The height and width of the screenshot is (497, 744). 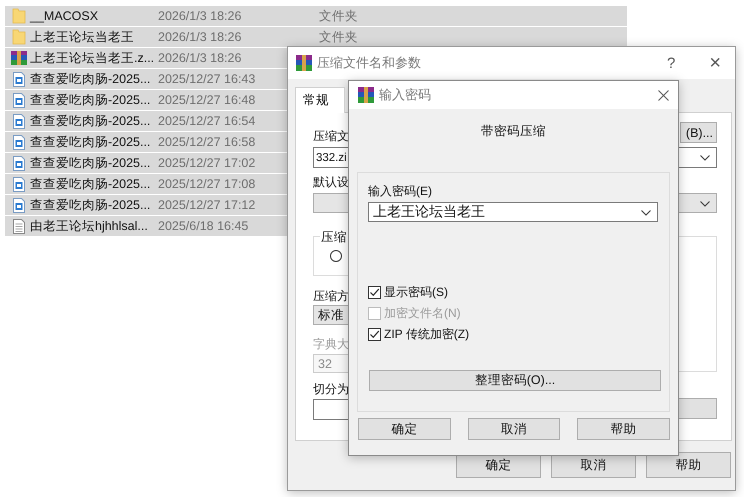 I want to click on window-title: 压缩文件名和参数, so click(x=369, y=63).